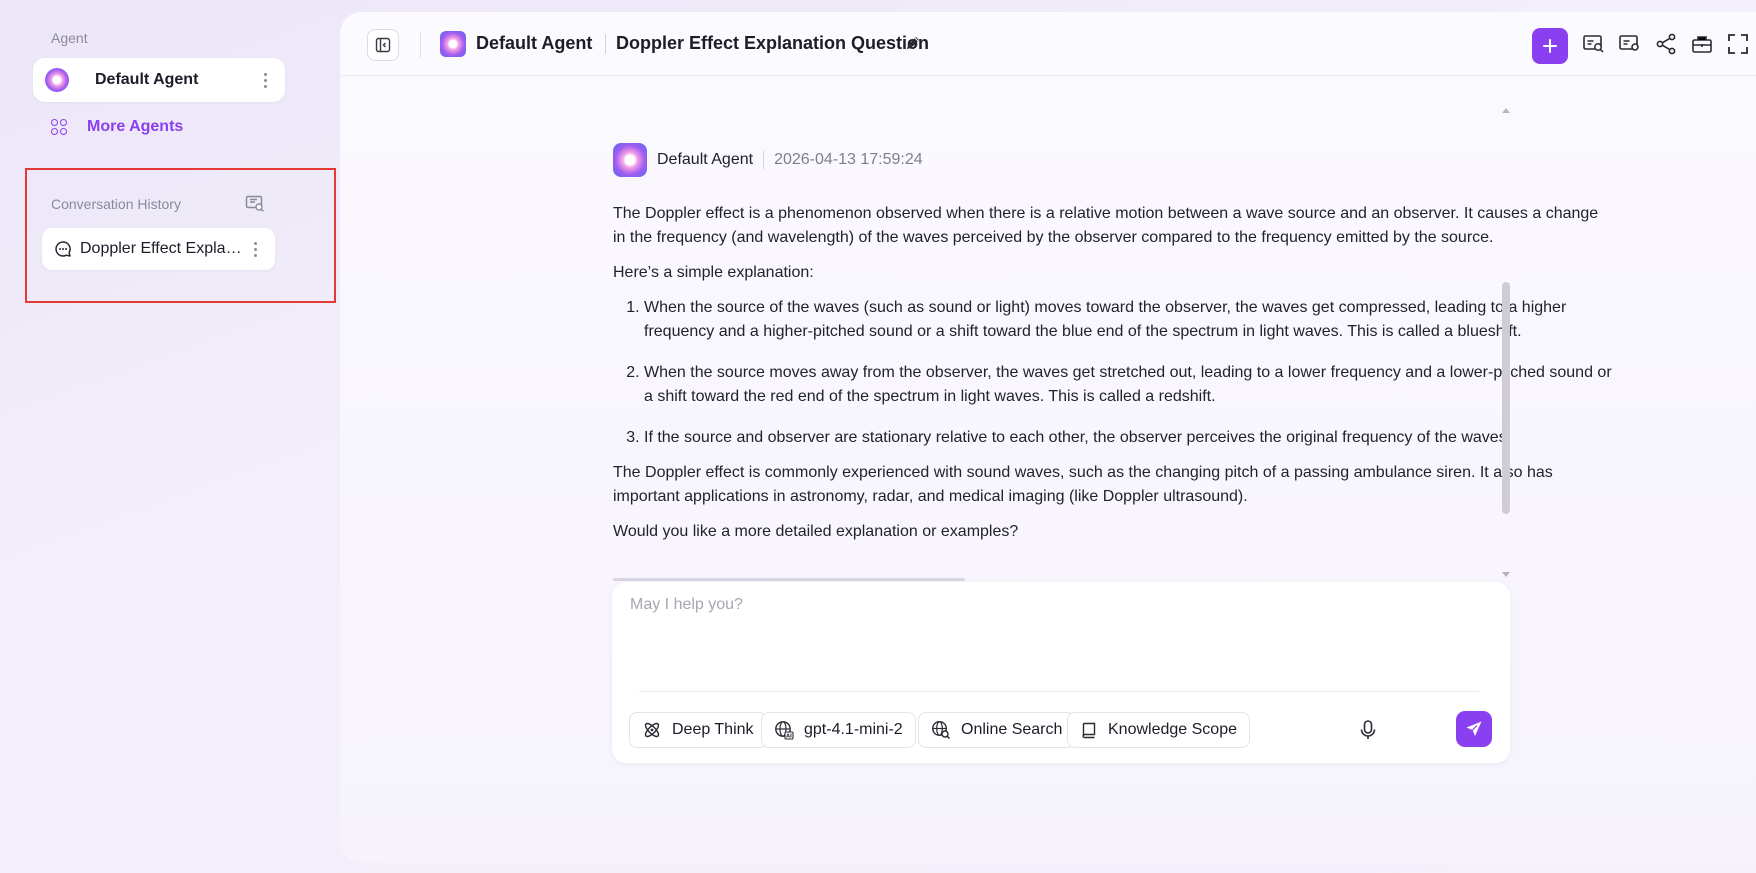 Image resolution: width=1756 pixels, height=873 pixels. I want to click on current-agent-name: Default Agent, so click(147, 79).